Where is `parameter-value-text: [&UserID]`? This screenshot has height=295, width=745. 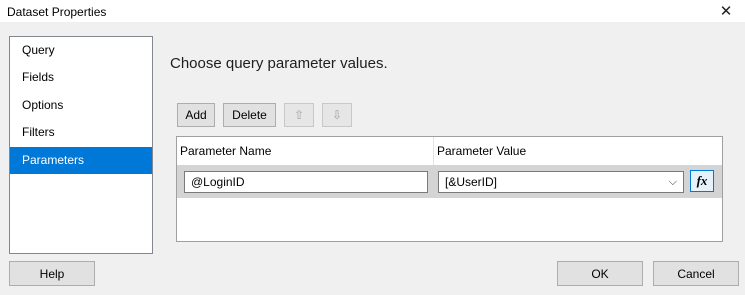
parameter-value-text: [&UserID] is located at coordinates (471, 182).